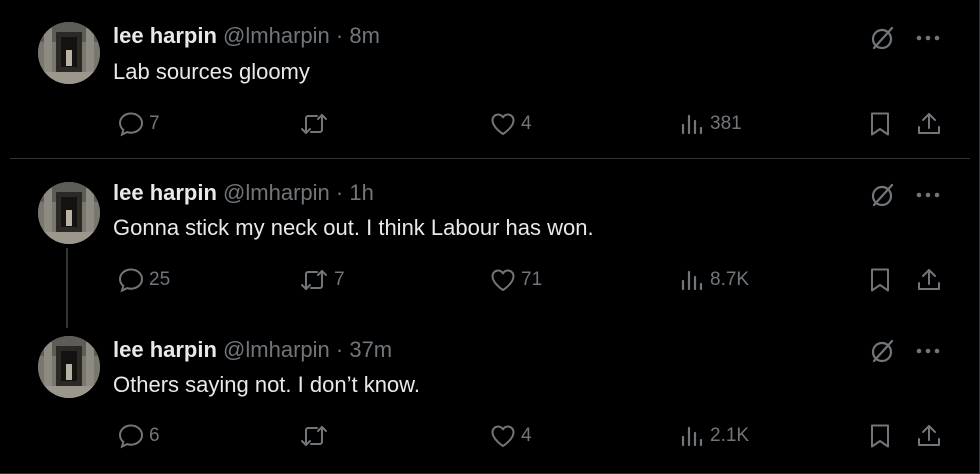 This screenshot has width=980, height=474. I want to click on like-button: 71, so click(515, 280).